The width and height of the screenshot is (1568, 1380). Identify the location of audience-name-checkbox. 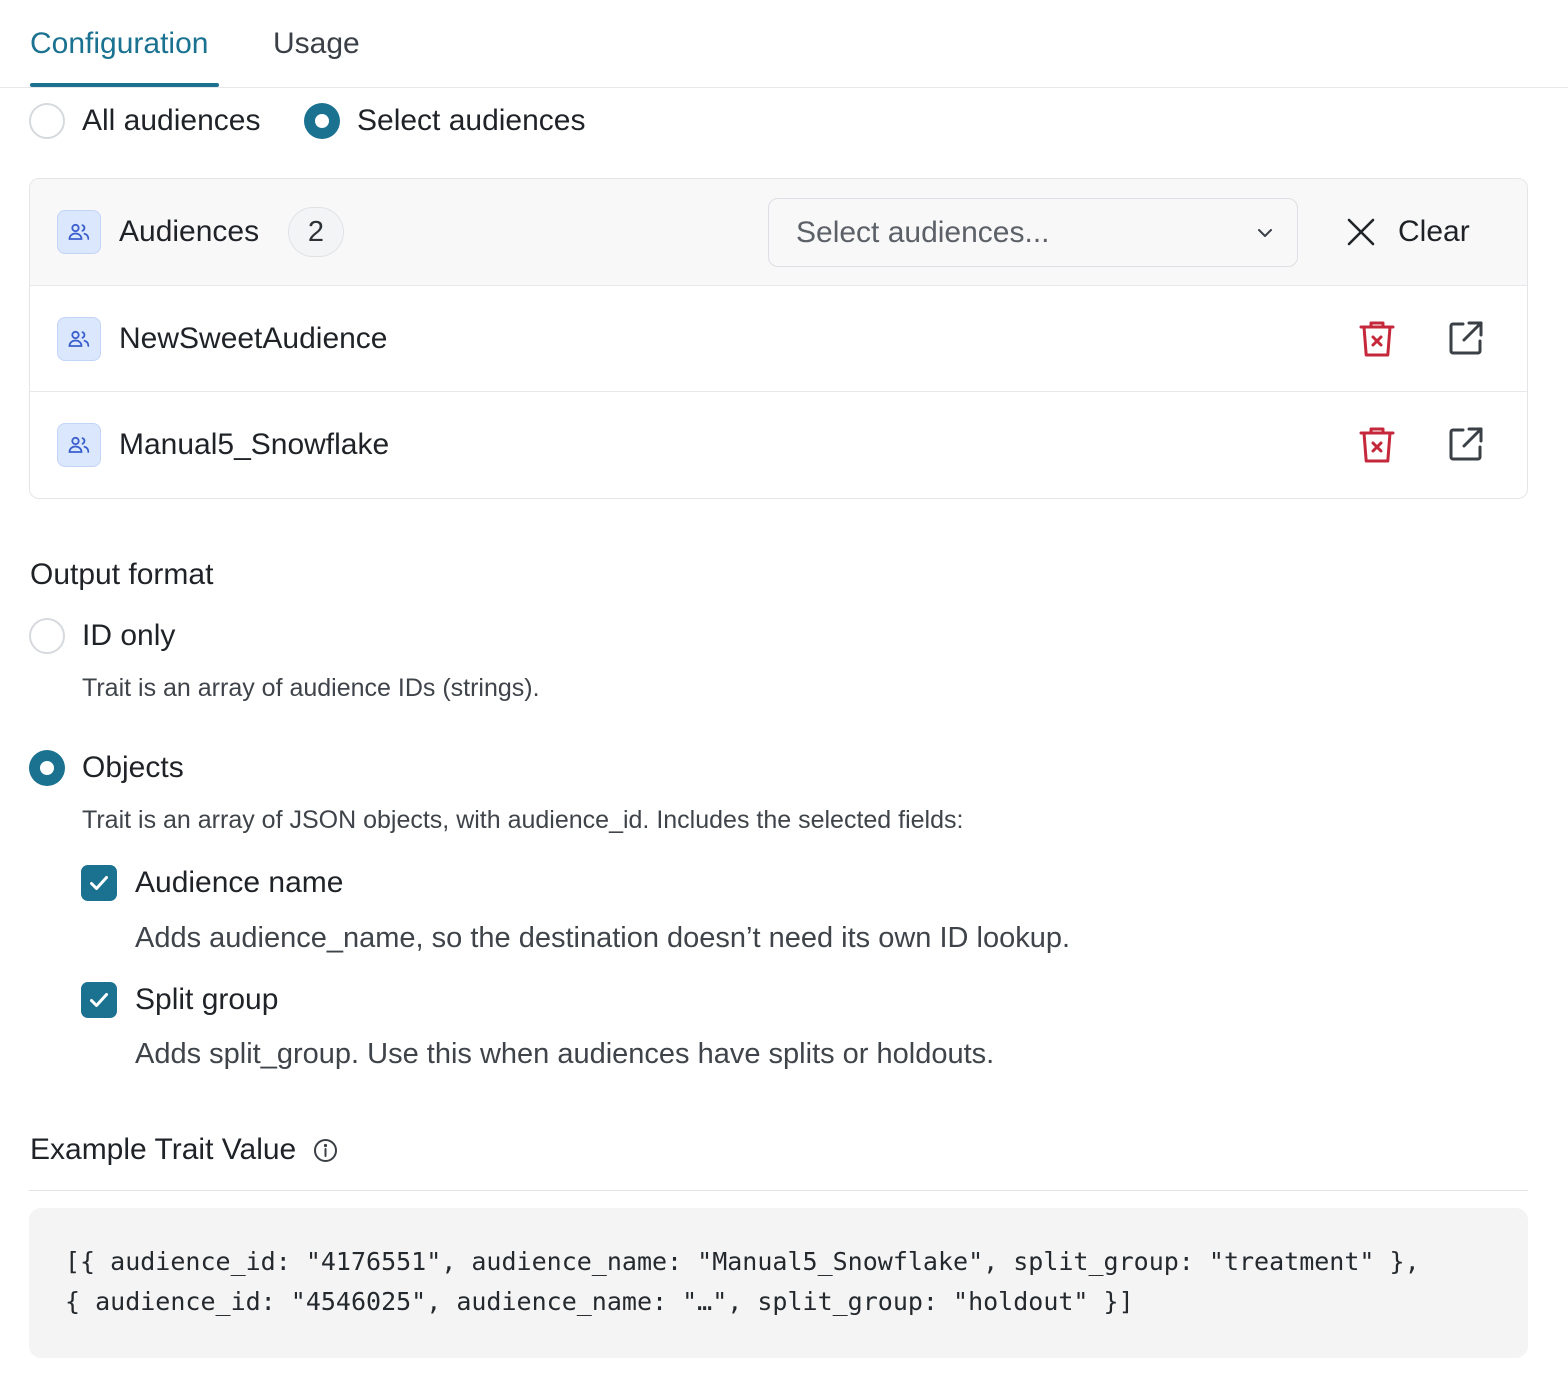
(99, 883).